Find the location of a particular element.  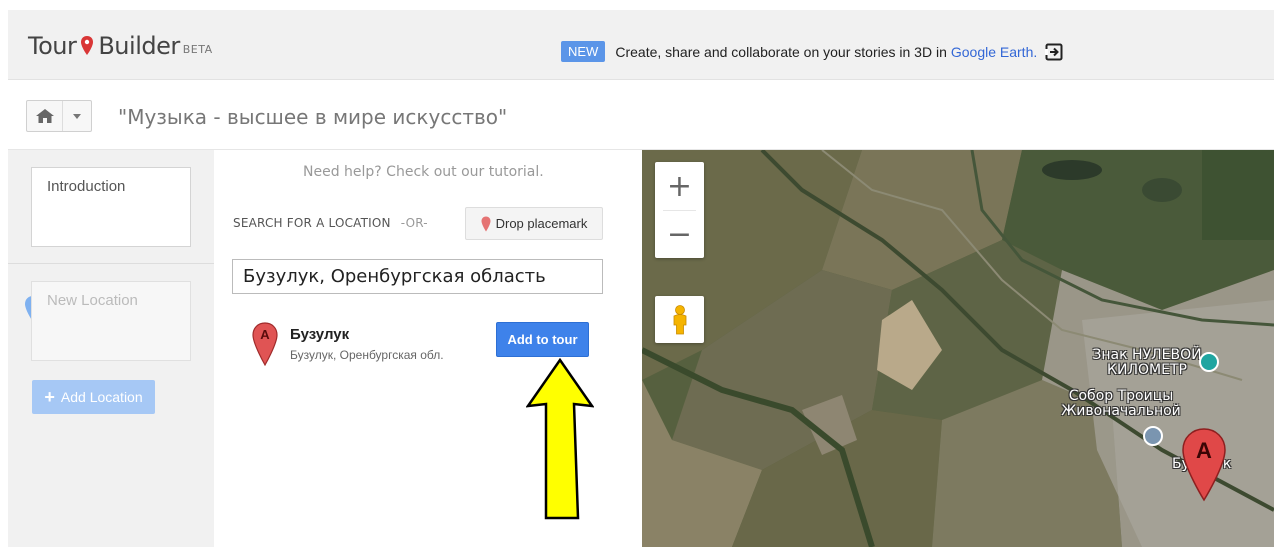

chevron-down-icon is located at coordinates (77, 116).